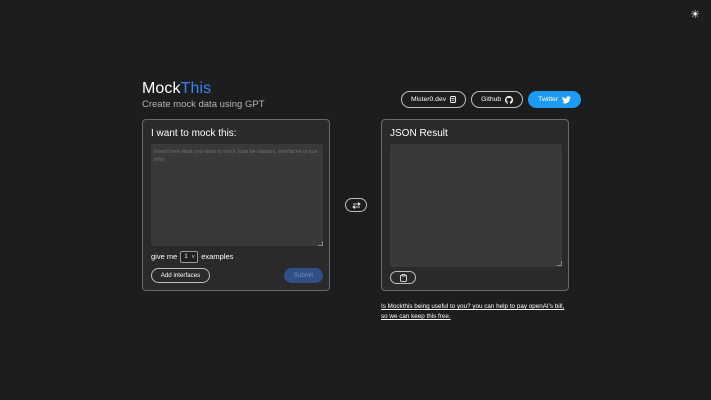  I want to click on clipboard-icon, so click(403, 278).